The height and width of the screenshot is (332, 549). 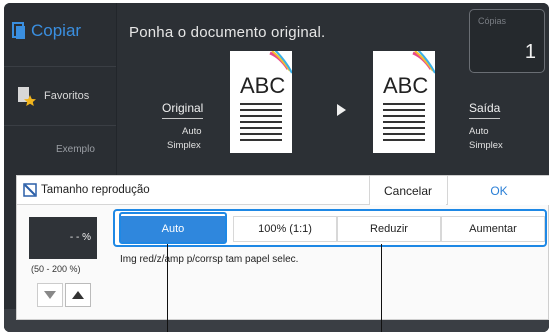 I want to click on copies-field: Cópias 1, so click(x=507, y=41).